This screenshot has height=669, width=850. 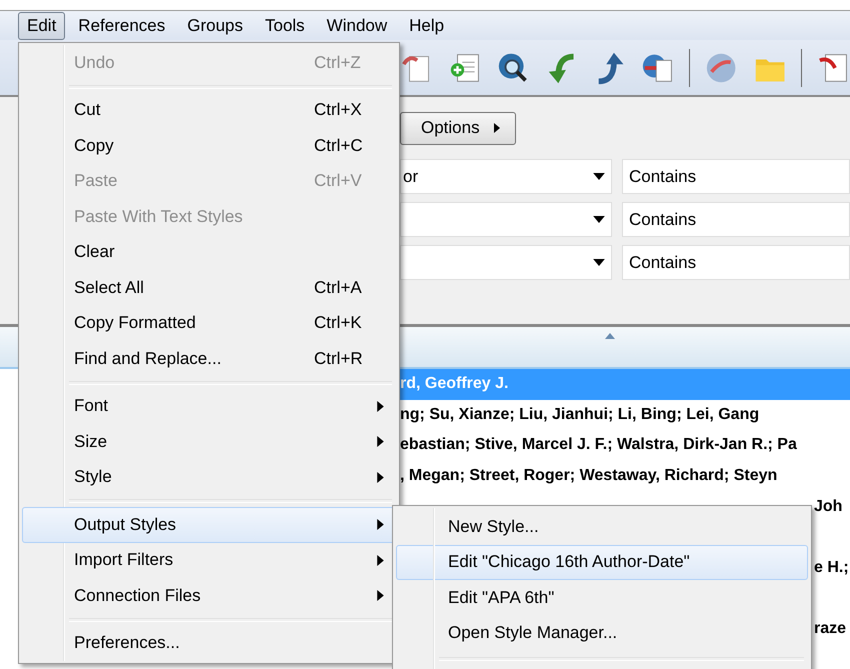 I want to click on menu-bar-item: Help, so click(x=427, y=26).